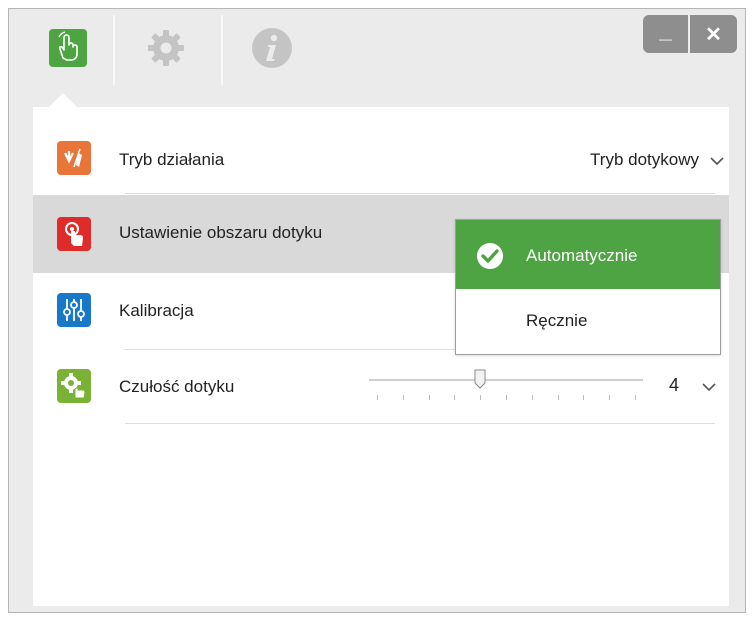  I want to click on row-label: Tryb działania, so click(172, 159).